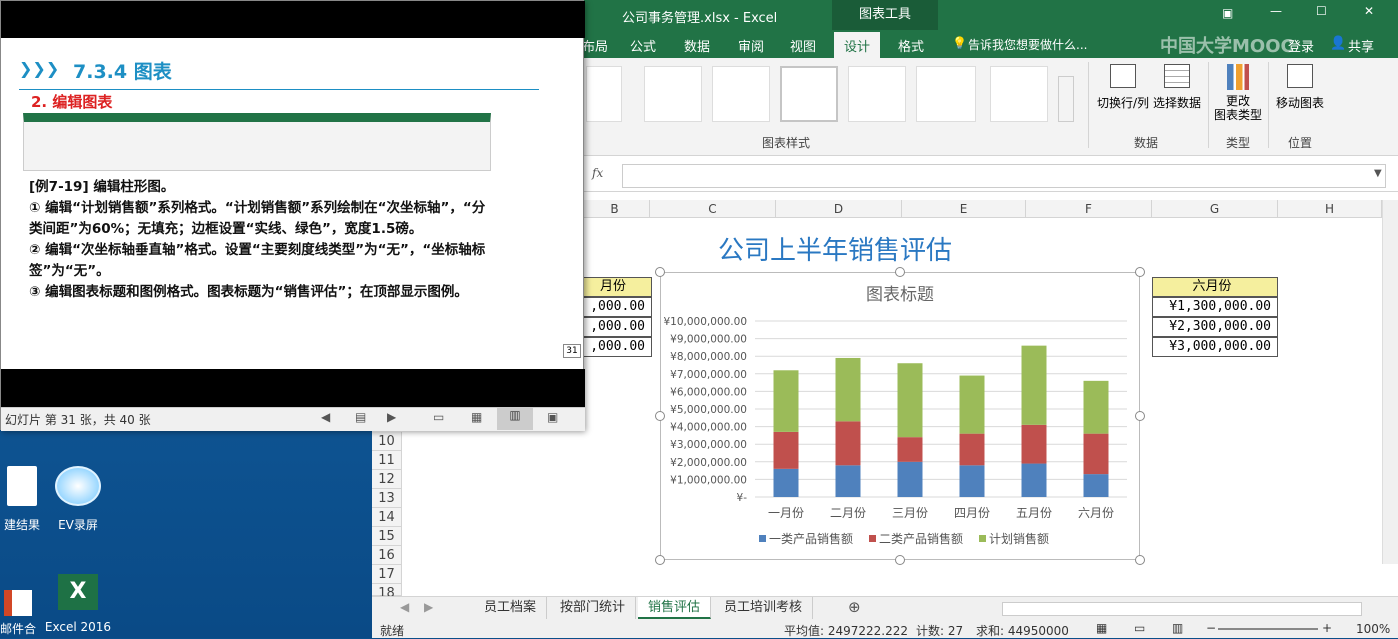  What do you see at coordinates (387, 592) in the screenshot?
I see `row-header: 18` at bounding box center [387, 592].